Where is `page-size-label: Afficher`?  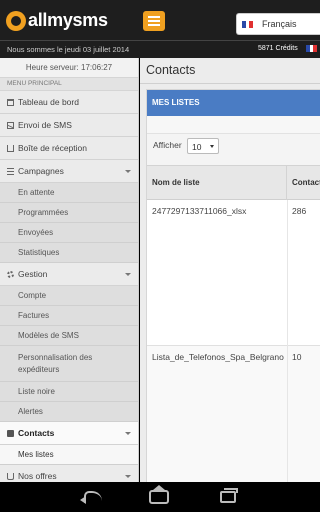 page-size-label: Afficher is located at coordinates (167, 145).